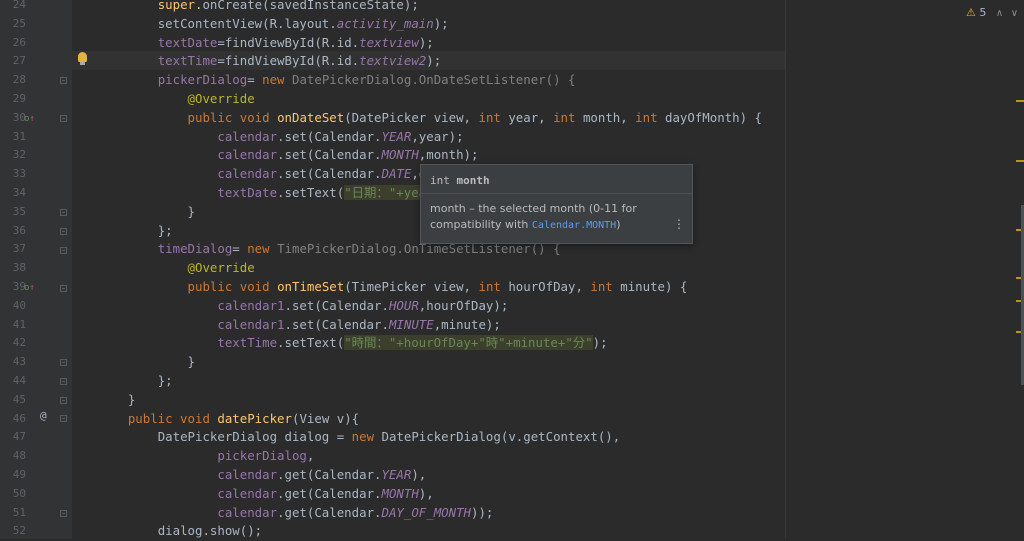  What do you see at coordinates (16, 7) in the screenshot?
I see `line-number: 24` at bounding box center [16, 7].